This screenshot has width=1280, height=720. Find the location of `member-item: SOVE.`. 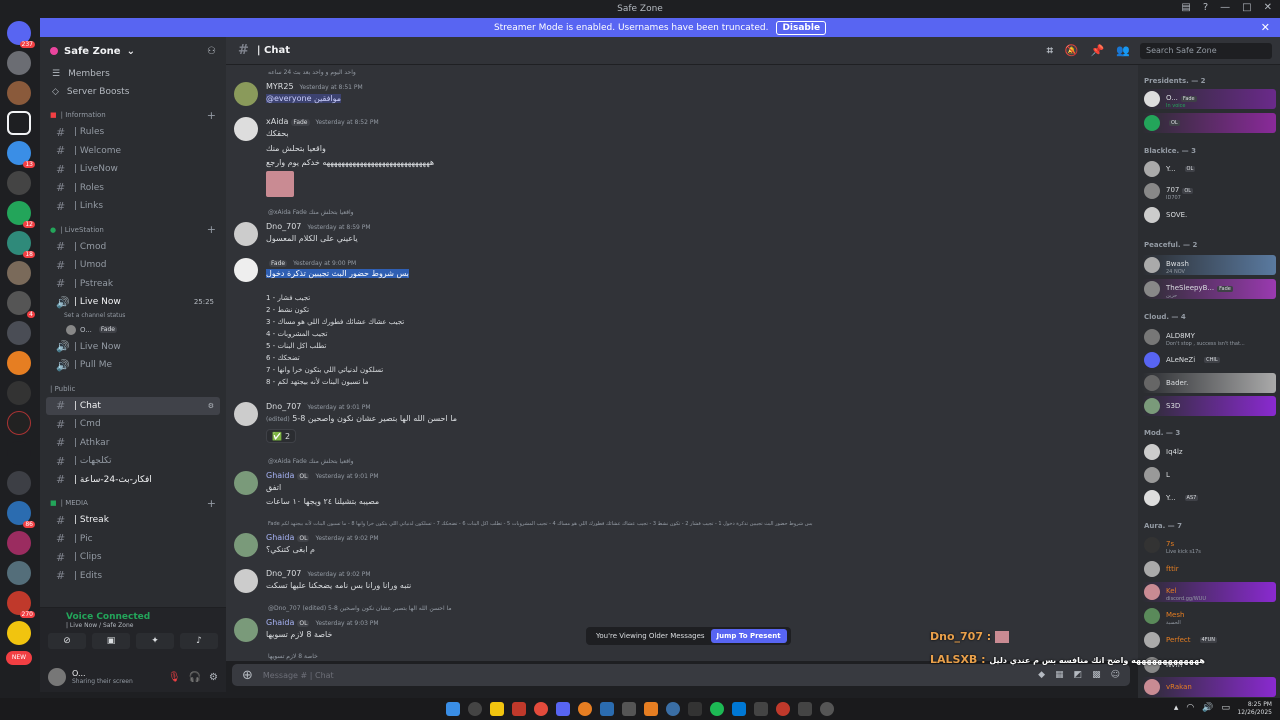

member-item: SOVE. is located at coordinates (1209, 215).